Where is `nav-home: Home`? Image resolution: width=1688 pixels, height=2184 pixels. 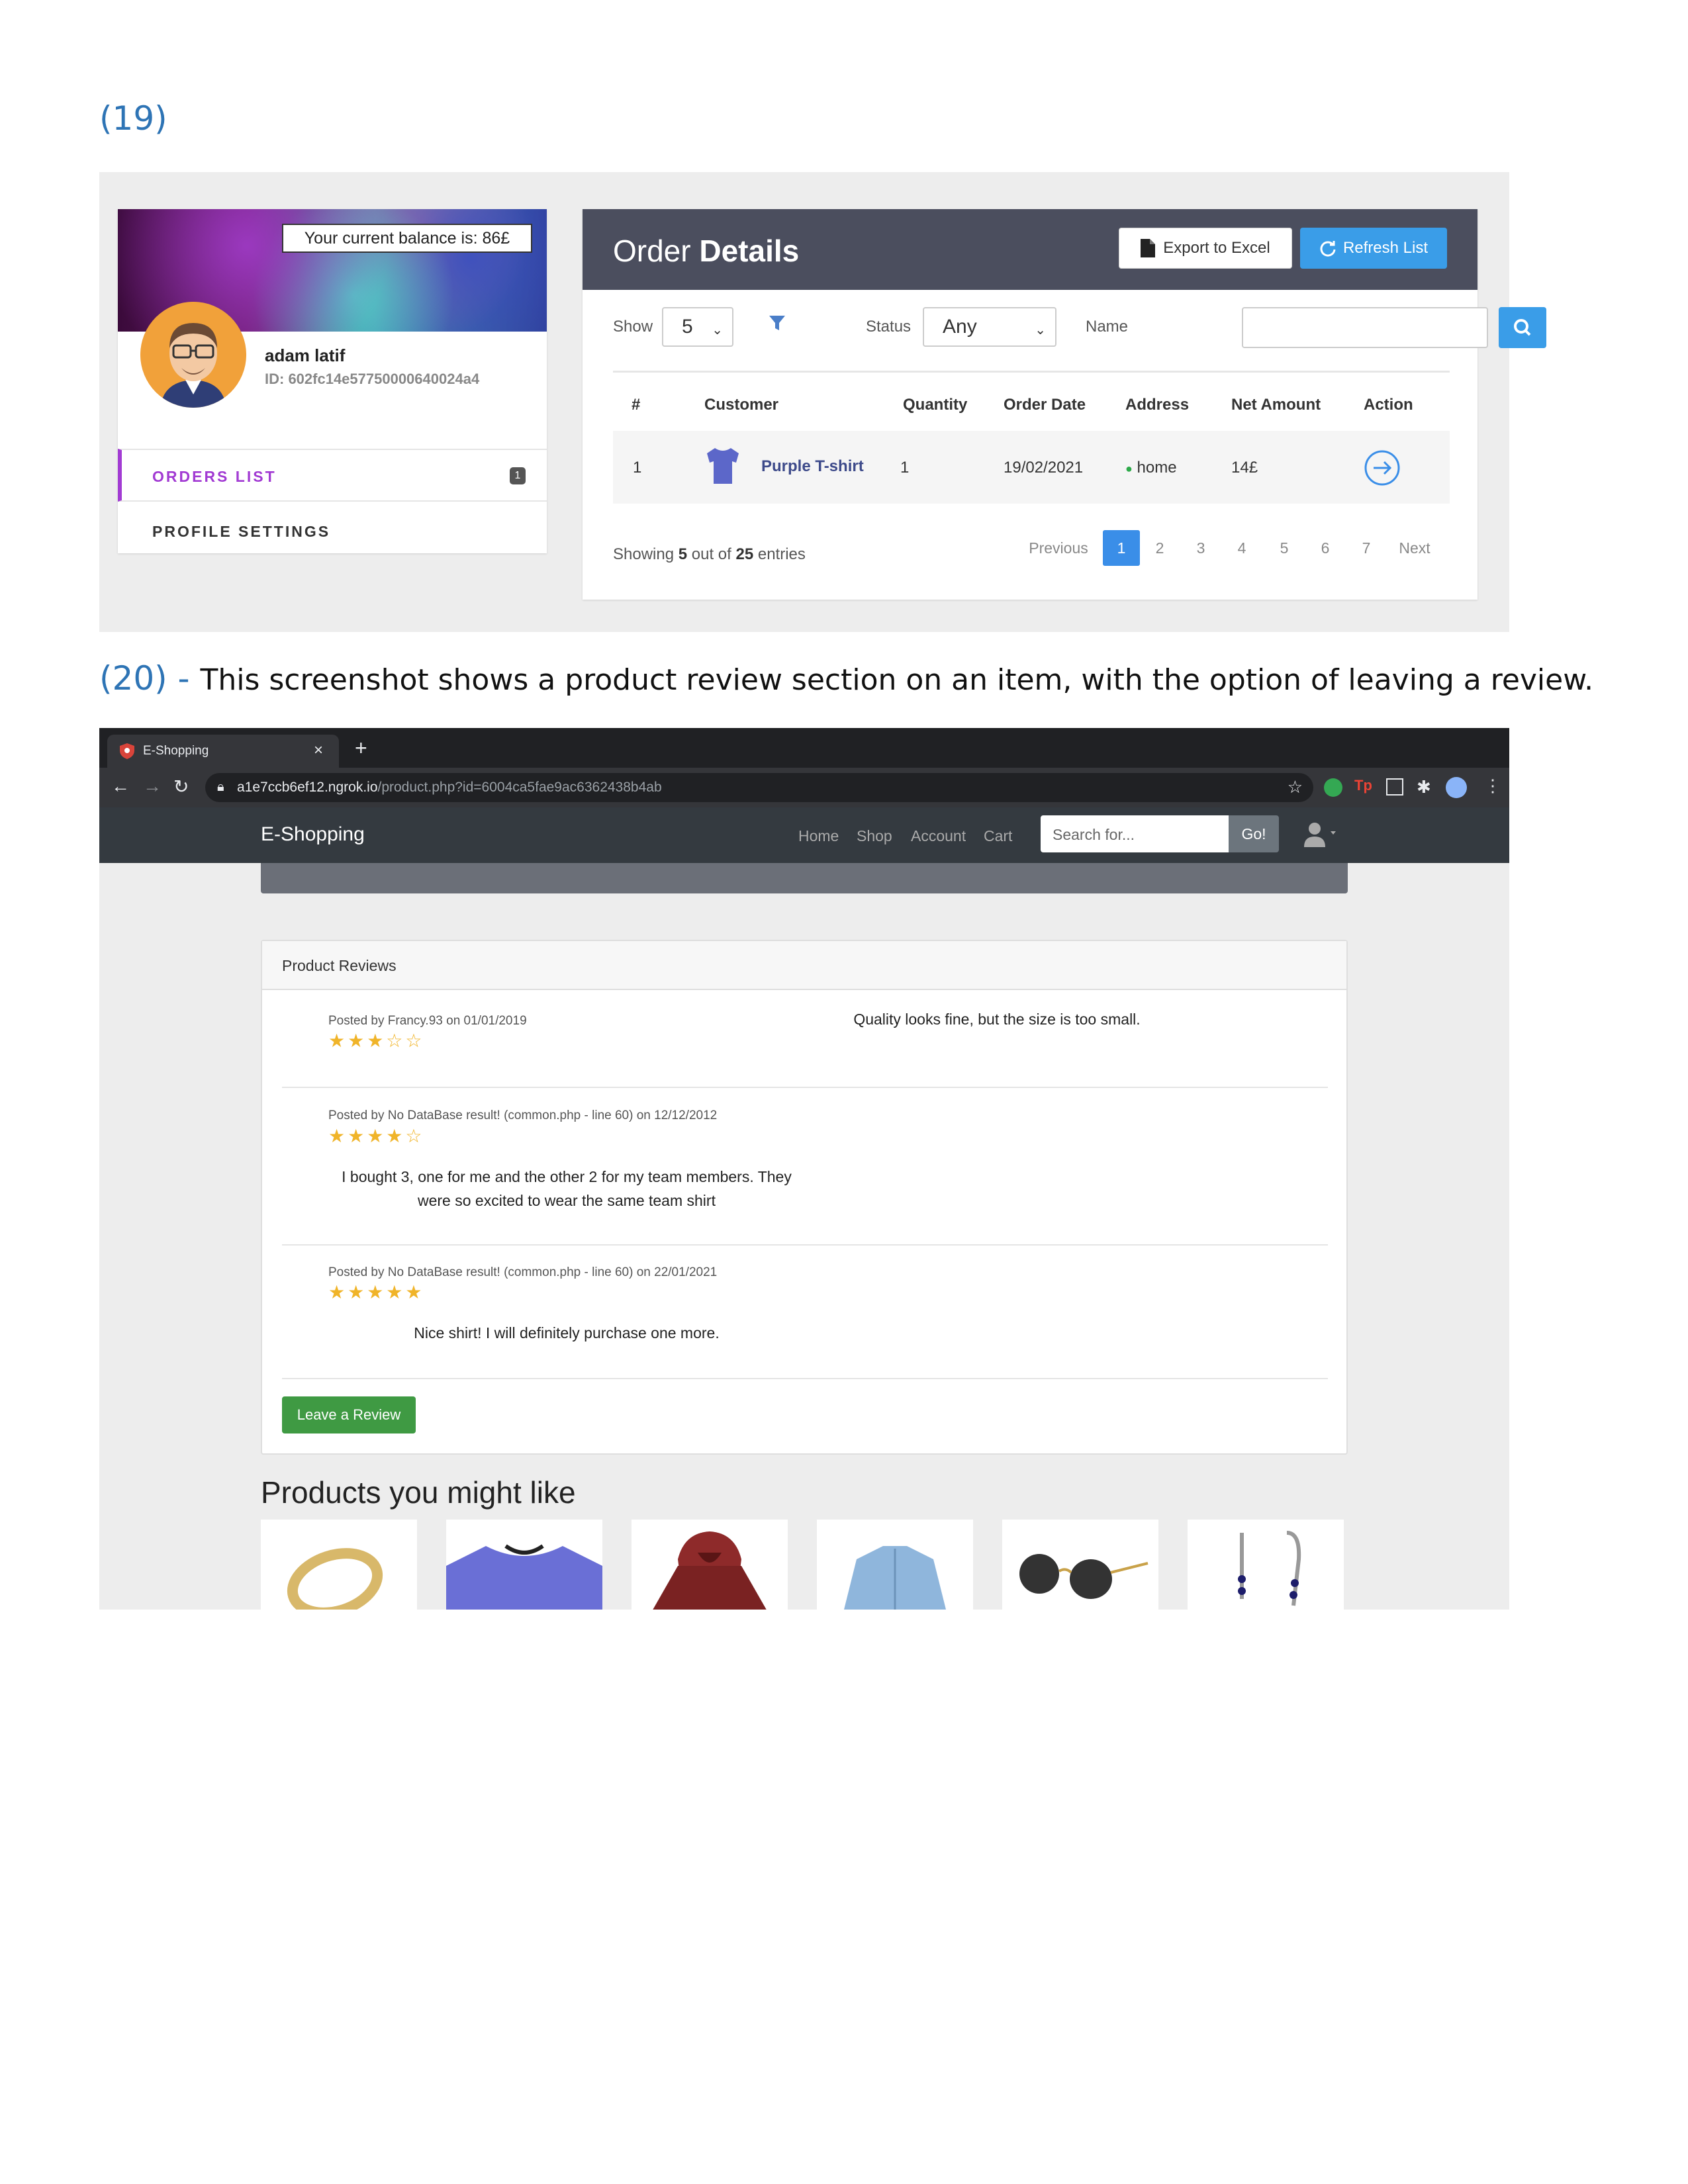 nav-home: Home is located at coordinates (818, 836).